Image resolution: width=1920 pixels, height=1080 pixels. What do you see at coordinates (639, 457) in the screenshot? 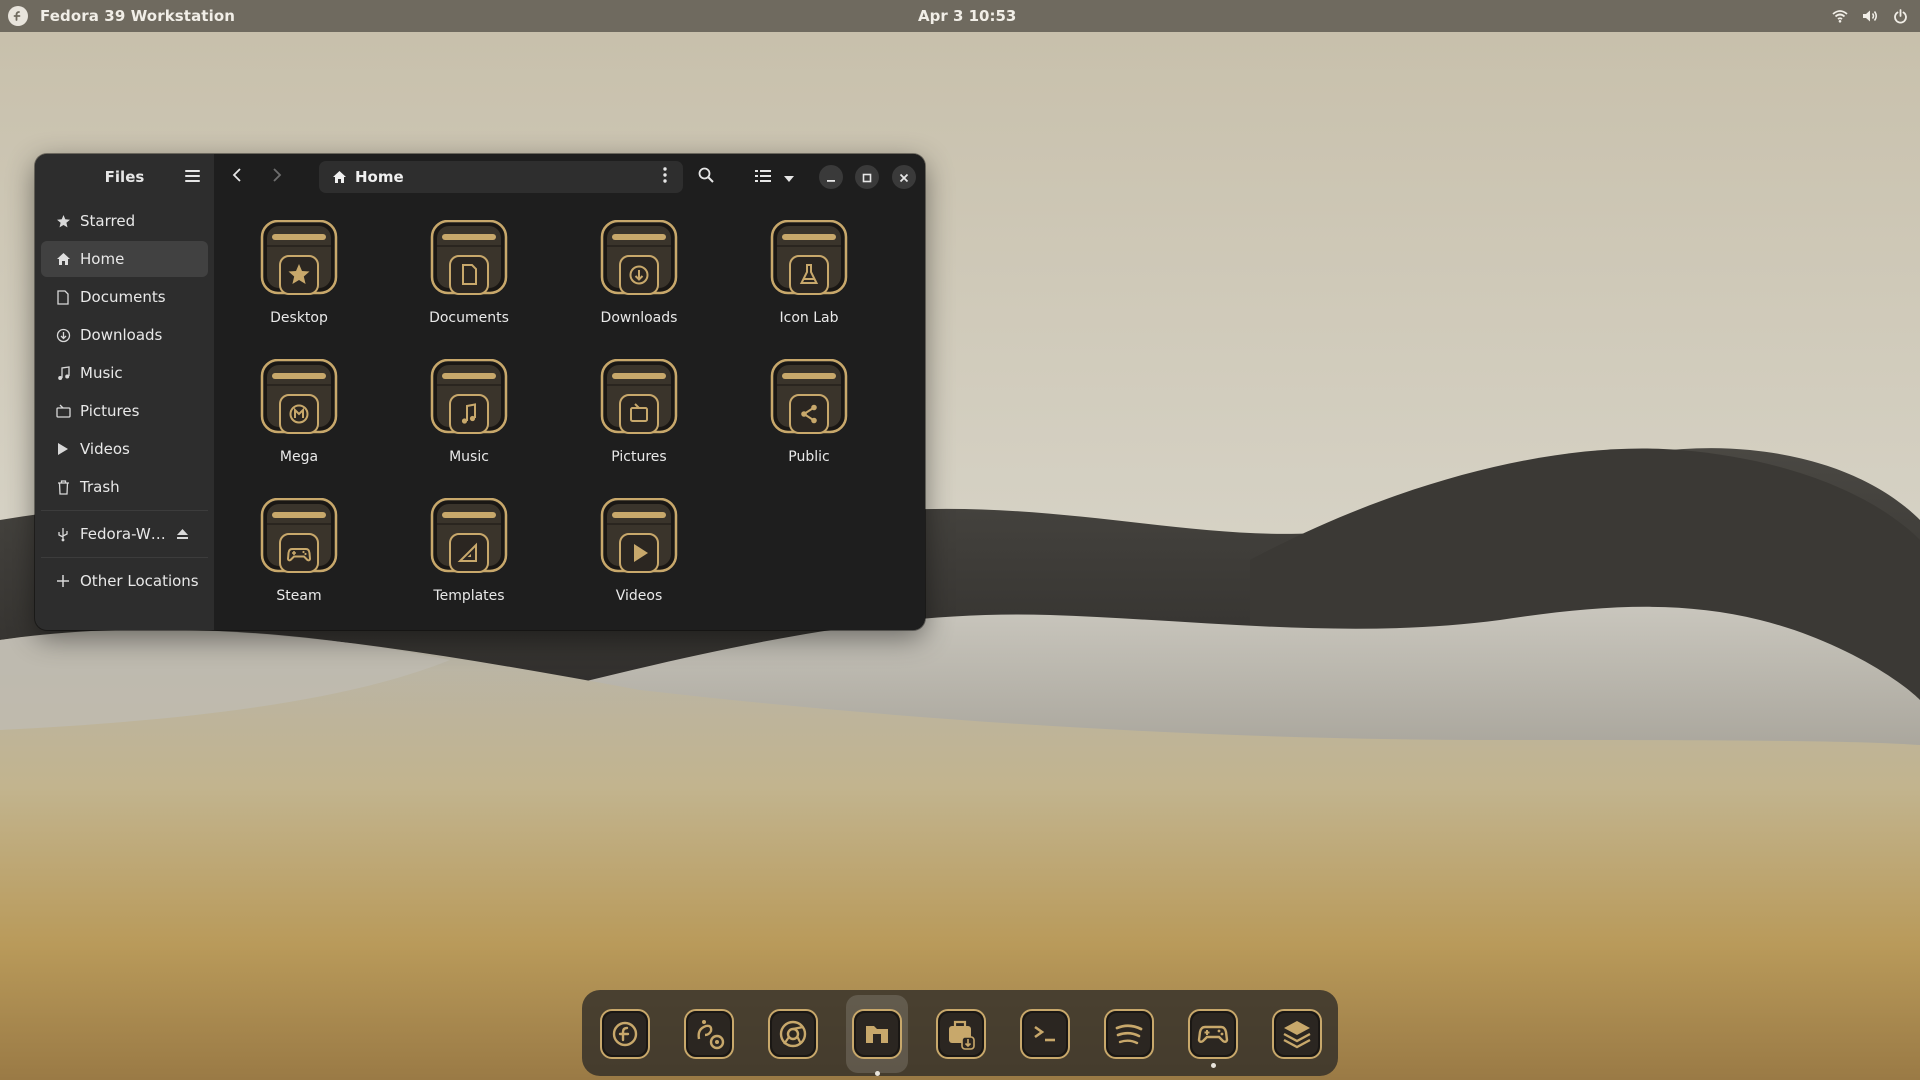
I see `folder-label: Pictures` at bounding box center [639, 457].